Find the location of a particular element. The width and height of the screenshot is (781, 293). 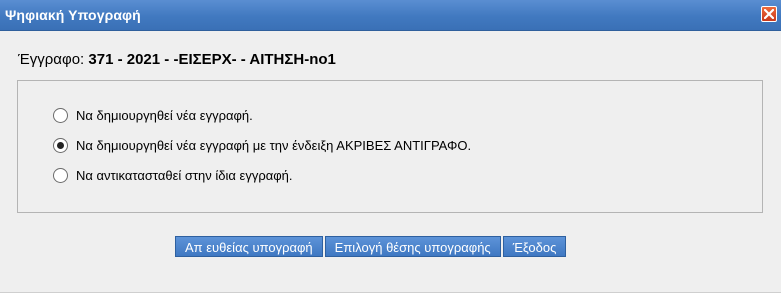

exit-button: Έξοδος is located at coordinates (534, 246).